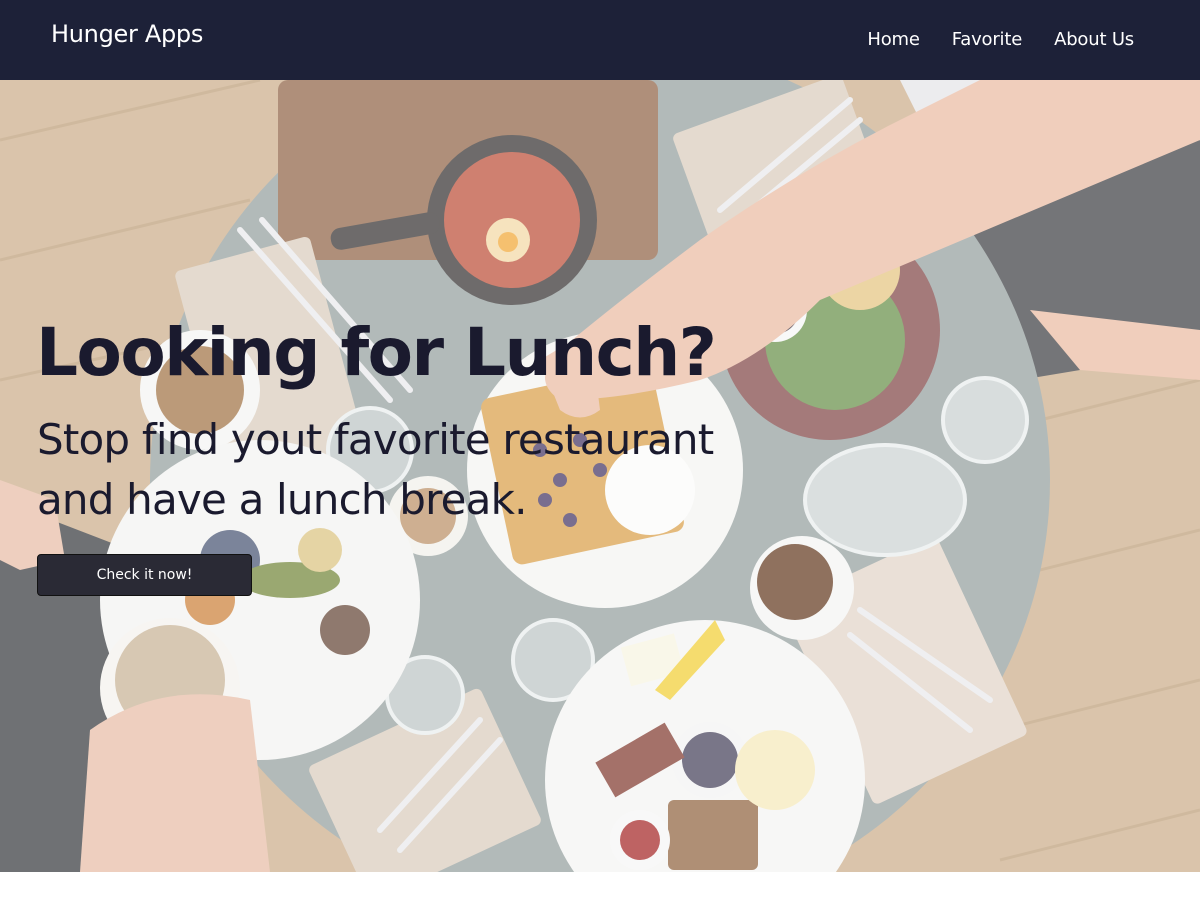  Describe the element at coordinates (987, 39) in the screenshot. I see `nav-link-favorite: Favorite` at that location.